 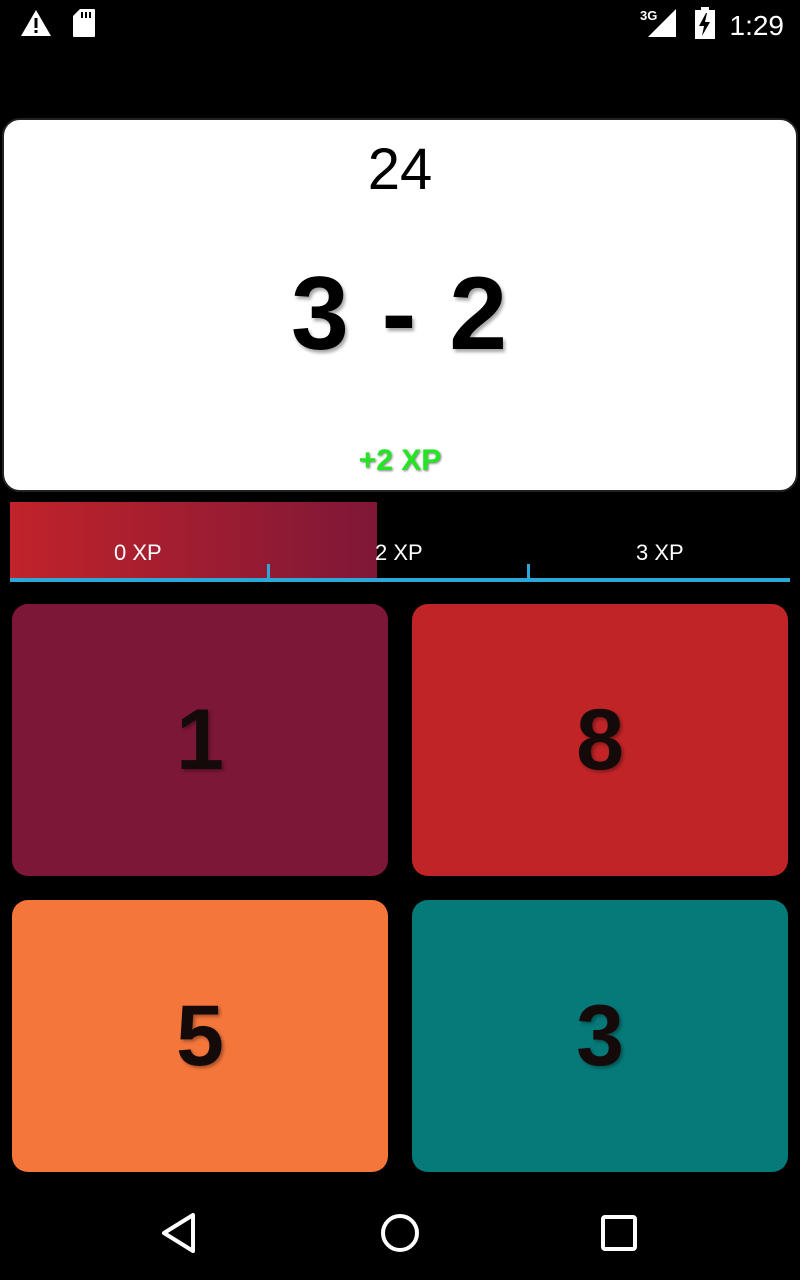 I want to click on battery-charging-icon, so click(x=705, y=25).